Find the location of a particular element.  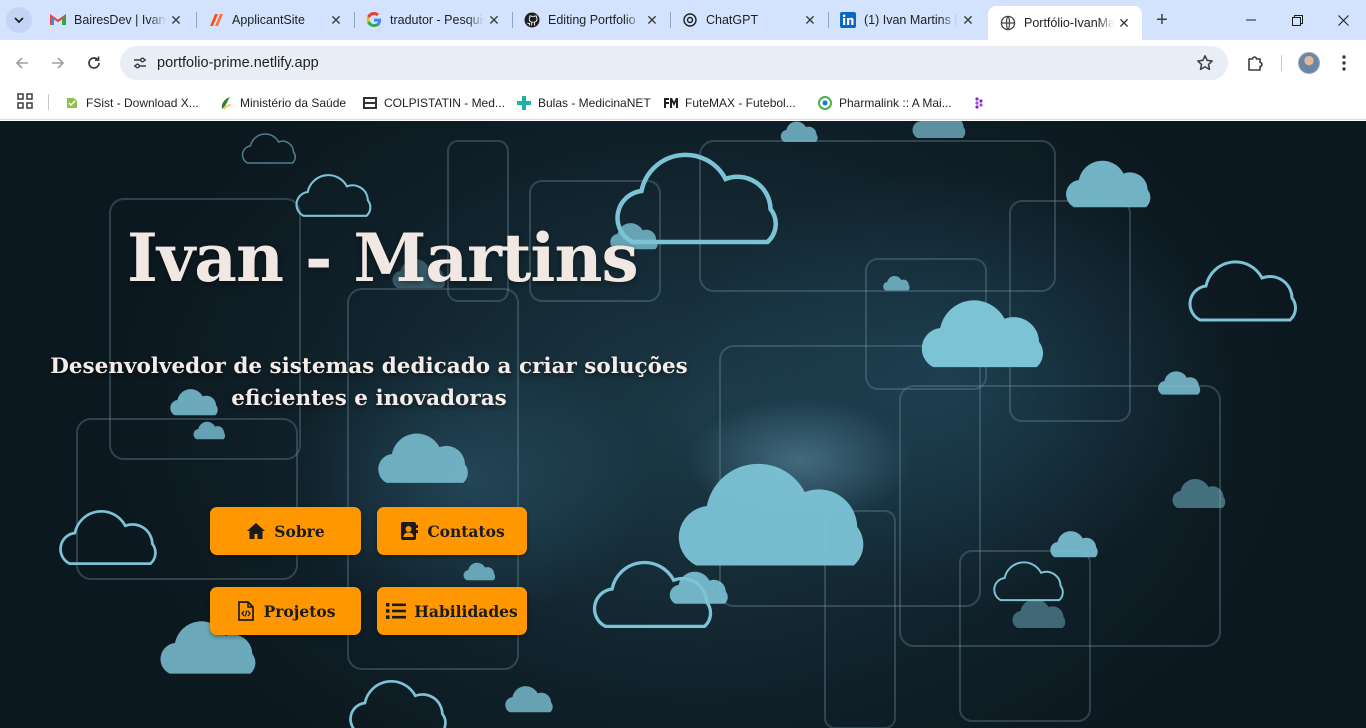

extensions-button is located at coordinates (1255, 63).